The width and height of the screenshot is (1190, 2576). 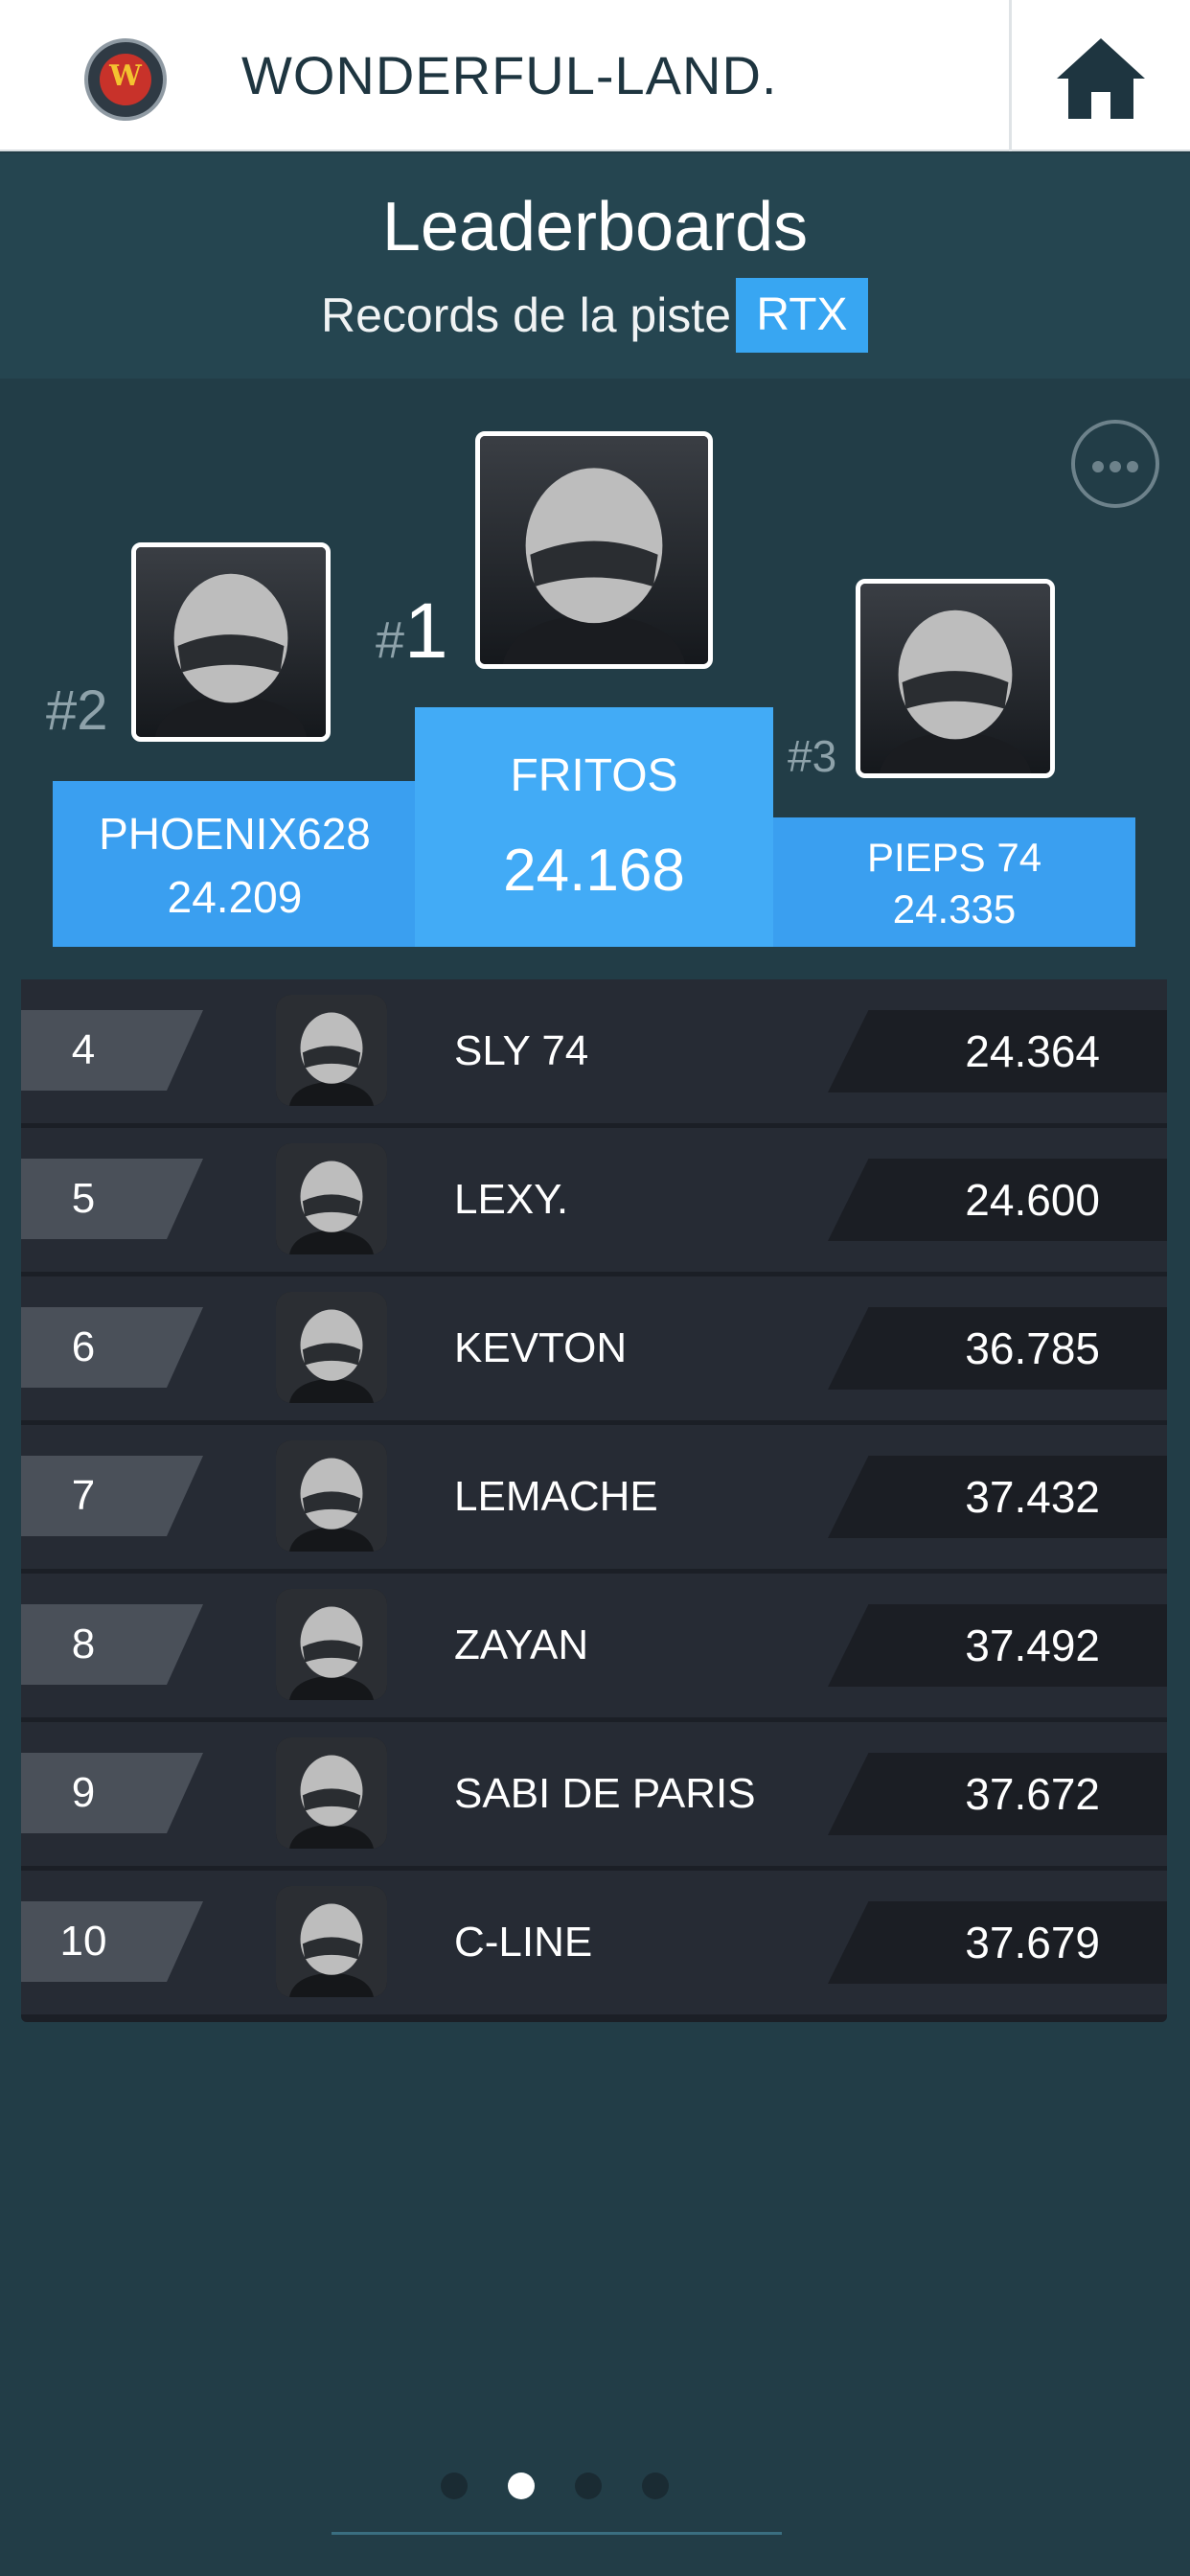 I want to click on row-time: 24.364, so click(x=1033, y=1051).